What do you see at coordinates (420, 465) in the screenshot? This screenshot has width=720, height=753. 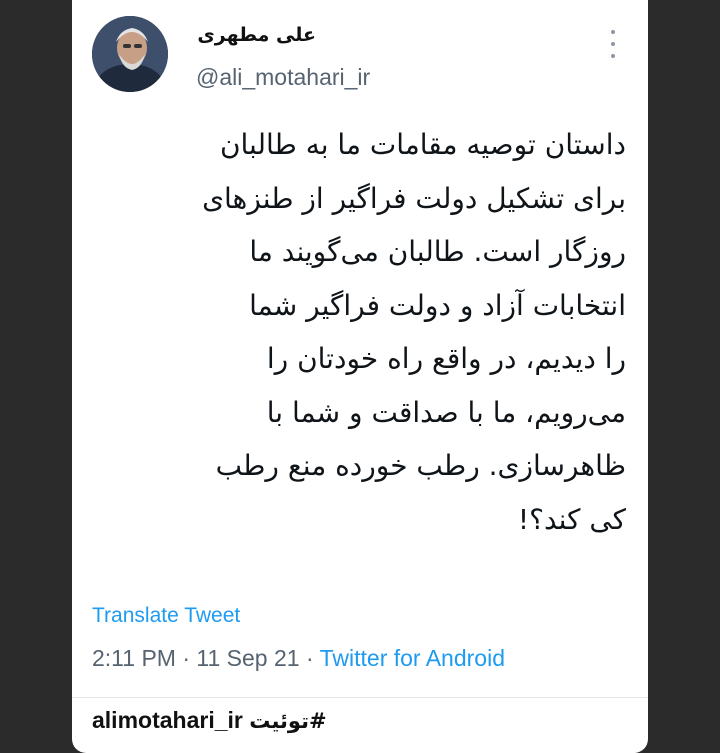 I see `tweet-line: ظاهرسازی. رطب خورده منع رطب` at bounding box center [420, 465].